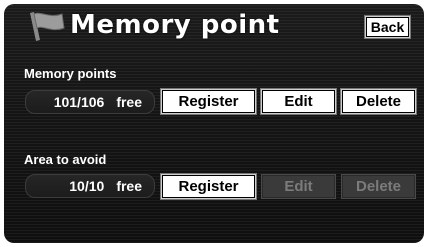 The height and width of the screenshot is (247, 428). I want to click on memory-points-count: 101/106, so click(79, 102).